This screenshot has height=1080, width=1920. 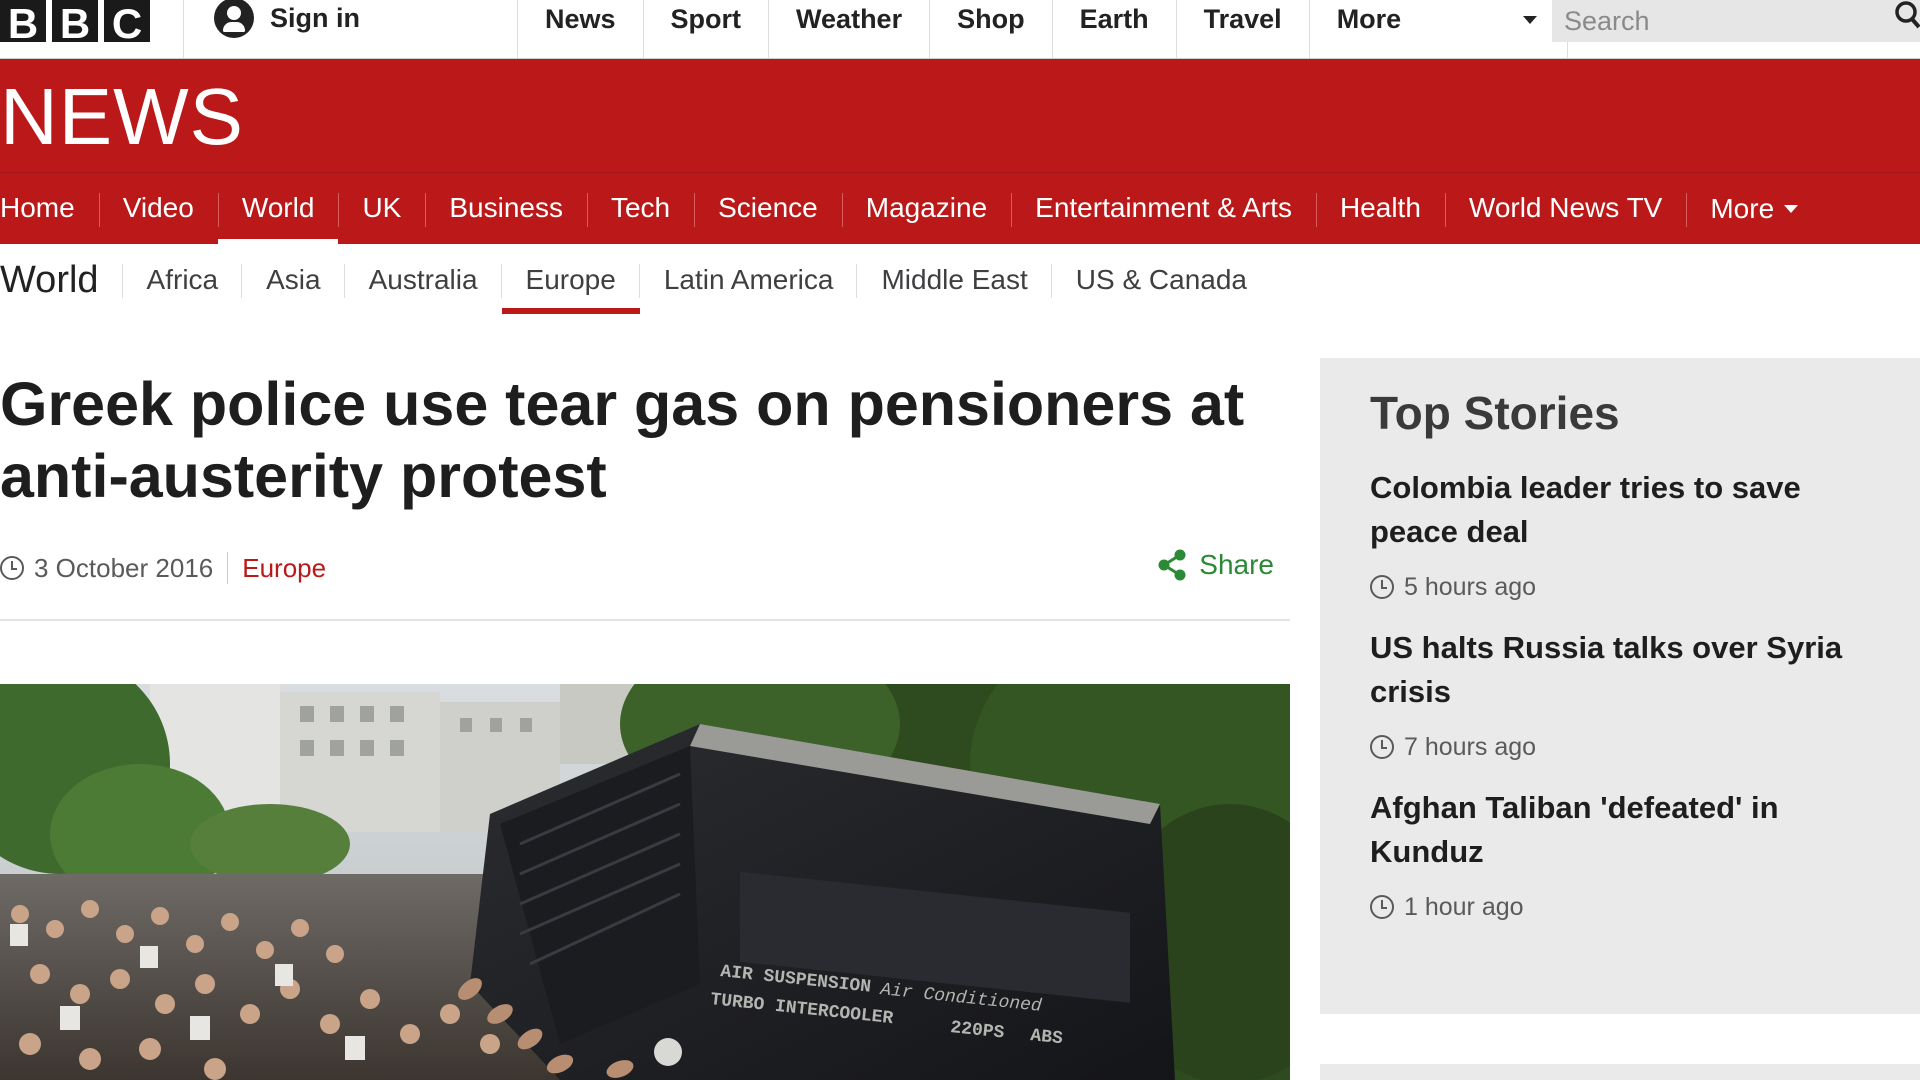 What do you see at coordinates (645, 568) in the screenshot?
I see `article-meta: 3 October 2016 Europe Share` at bounding box center [645, 568].